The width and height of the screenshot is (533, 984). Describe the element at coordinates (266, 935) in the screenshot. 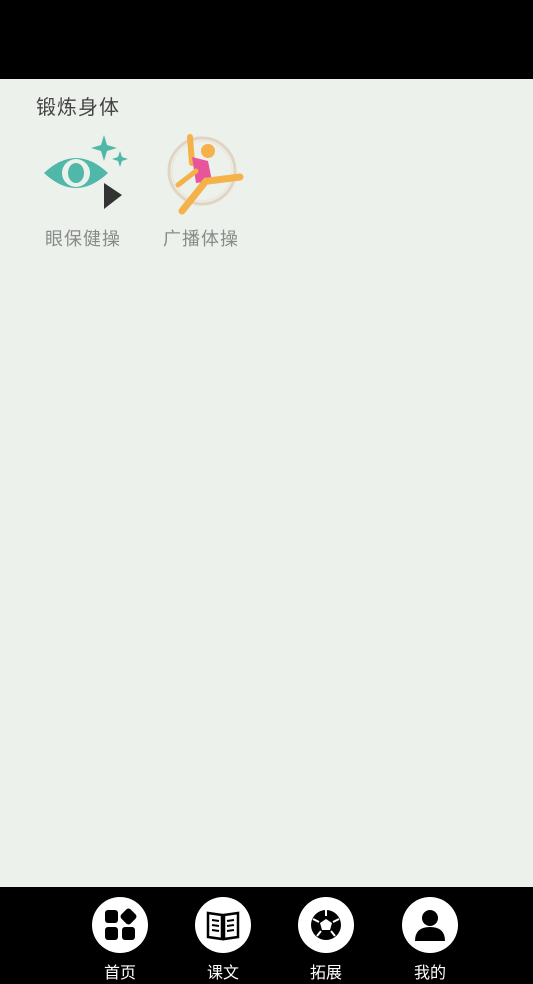

I see `bottom-tab-bar: 首页 课文 拓展 我的` at that location.